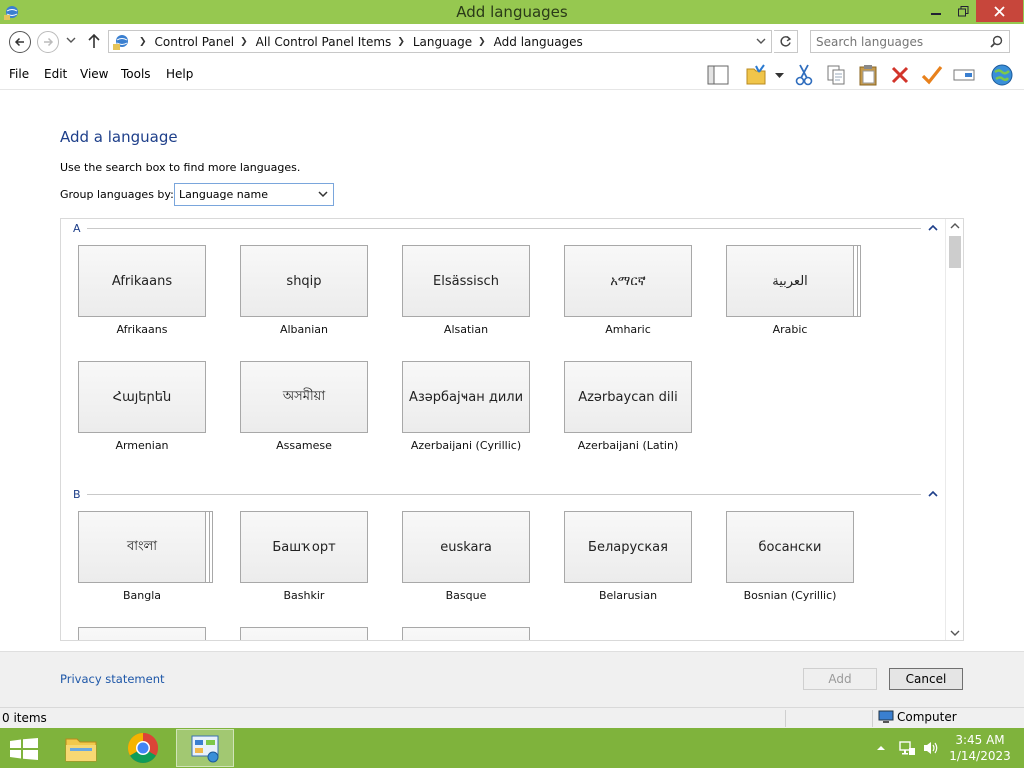 This screenshot has height=768, width=1024. Describe the element at coordinates (786, 41) in the screenshot. I see `refresh-button` at that location.